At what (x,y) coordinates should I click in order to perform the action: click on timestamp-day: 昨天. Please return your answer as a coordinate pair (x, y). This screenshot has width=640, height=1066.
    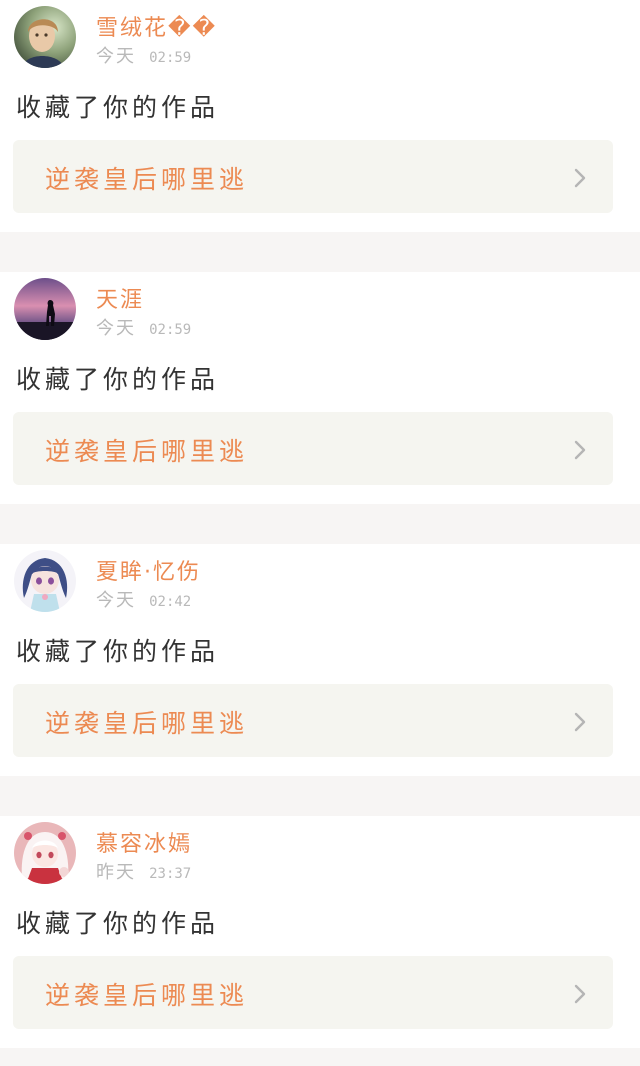
    Looking at the image, I should click on (116, 872).